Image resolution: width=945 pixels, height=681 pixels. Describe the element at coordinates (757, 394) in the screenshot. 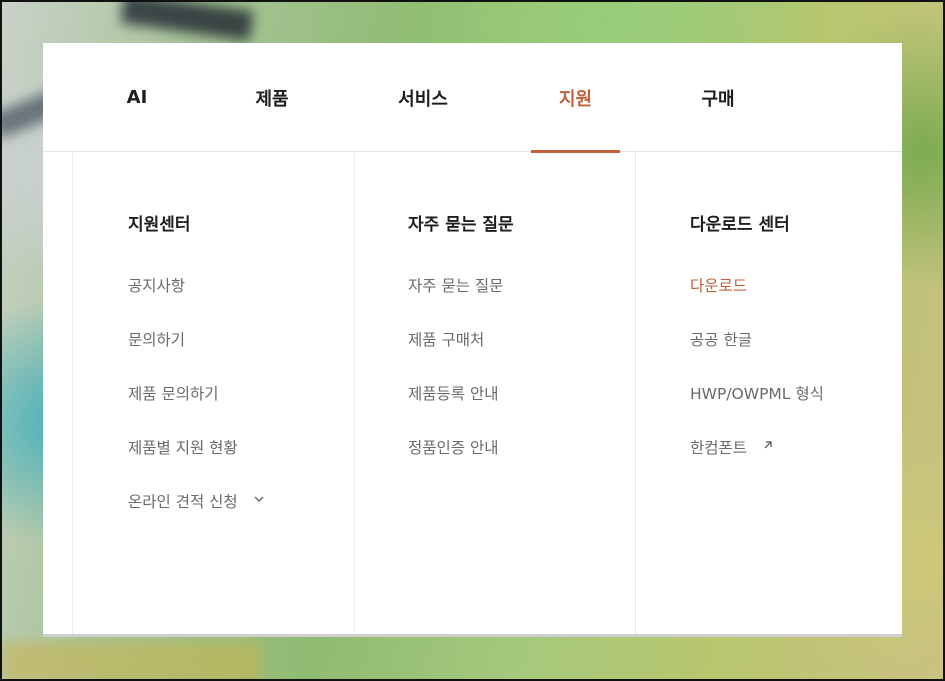

I see `link-label: HWP/OWPML 형식` at that location.